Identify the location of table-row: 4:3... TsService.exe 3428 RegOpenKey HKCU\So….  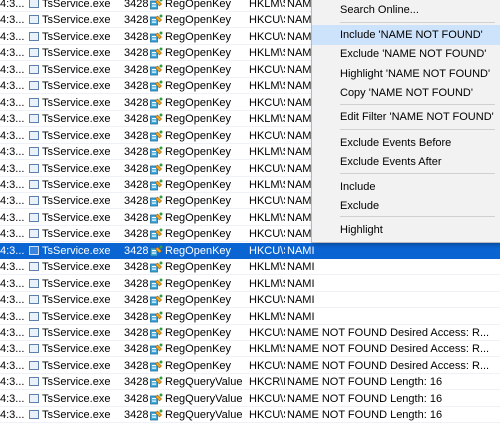
(250, 366).